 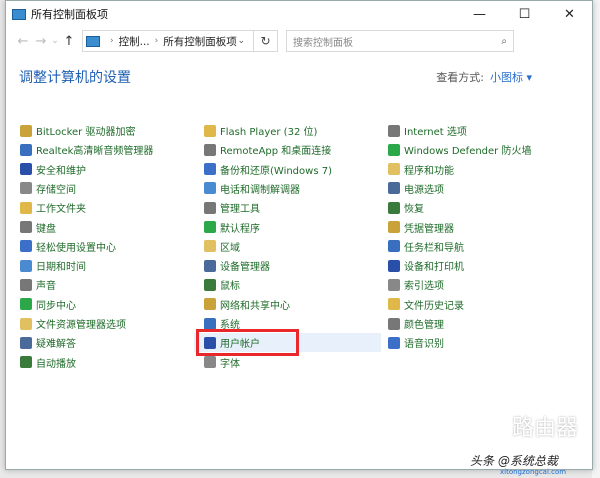 I want to click on control-panel-item-label: 安全和维护, so click(x=61, y=171).